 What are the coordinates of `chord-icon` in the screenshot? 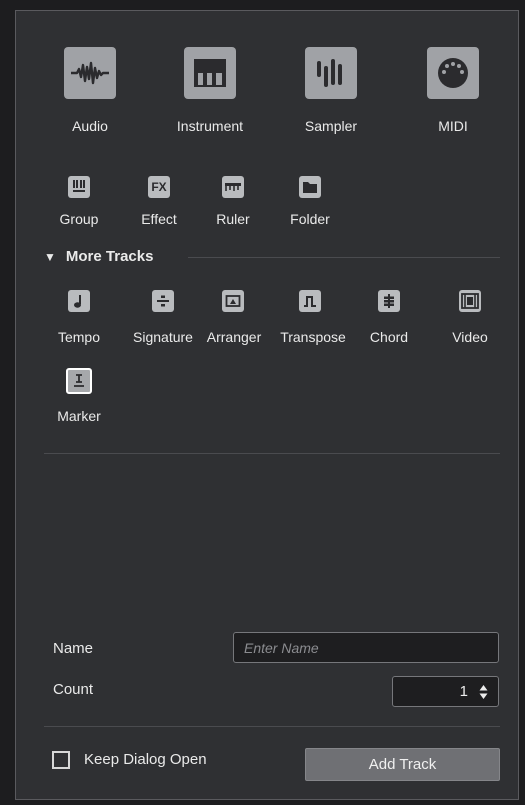 It's located at (389, 301).